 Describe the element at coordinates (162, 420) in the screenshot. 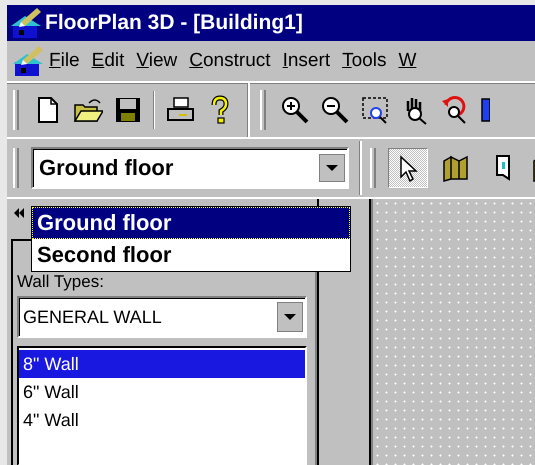

I see `list-item: 4" Wall` at that location.